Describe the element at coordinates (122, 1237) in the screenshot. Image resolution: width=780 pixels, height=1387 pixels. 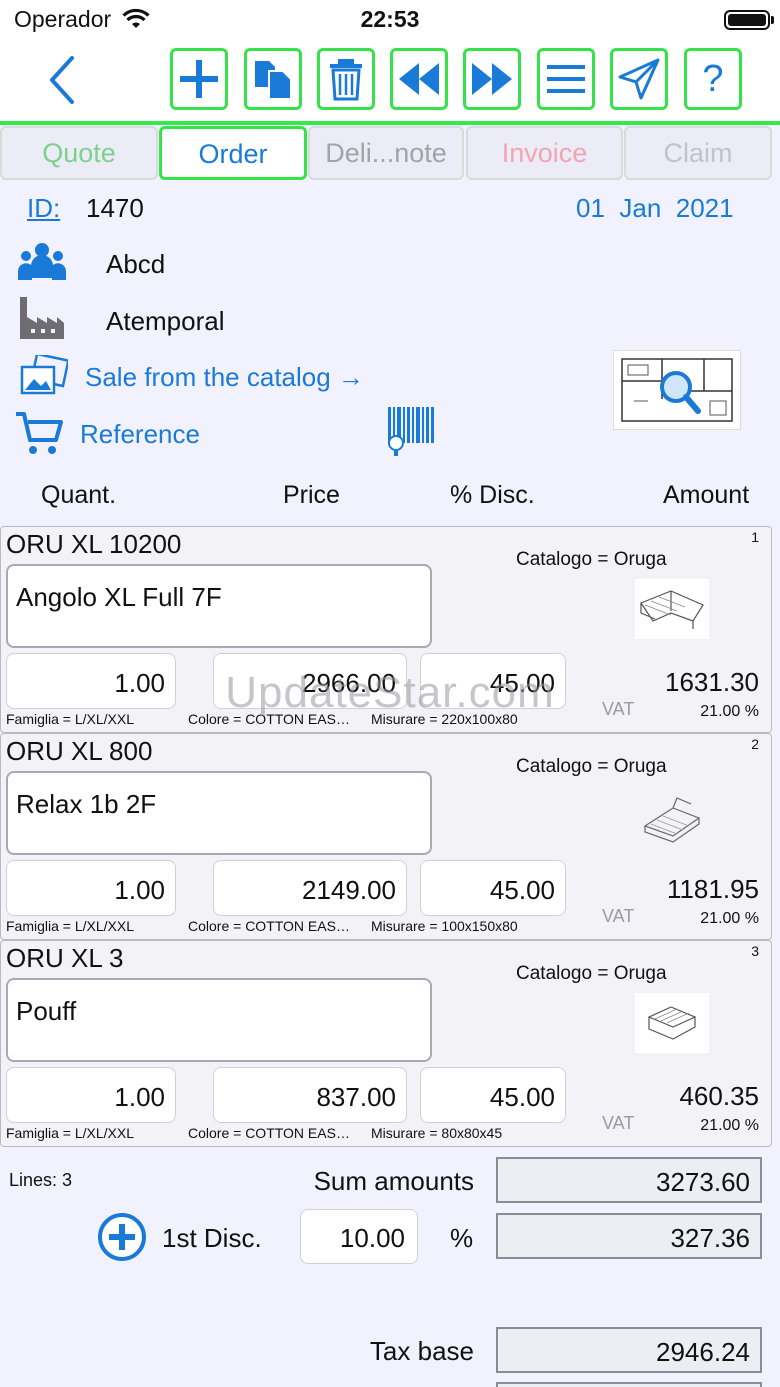
I see `add-discount-icon` at that location.